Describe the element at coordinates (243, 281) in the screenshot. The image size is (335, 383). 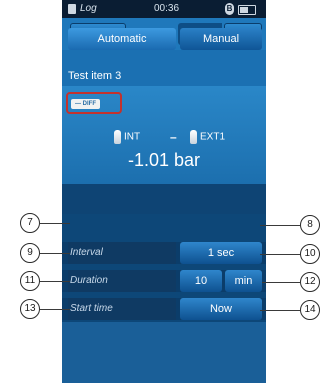
I see `duration-unit-button: min` at that location.